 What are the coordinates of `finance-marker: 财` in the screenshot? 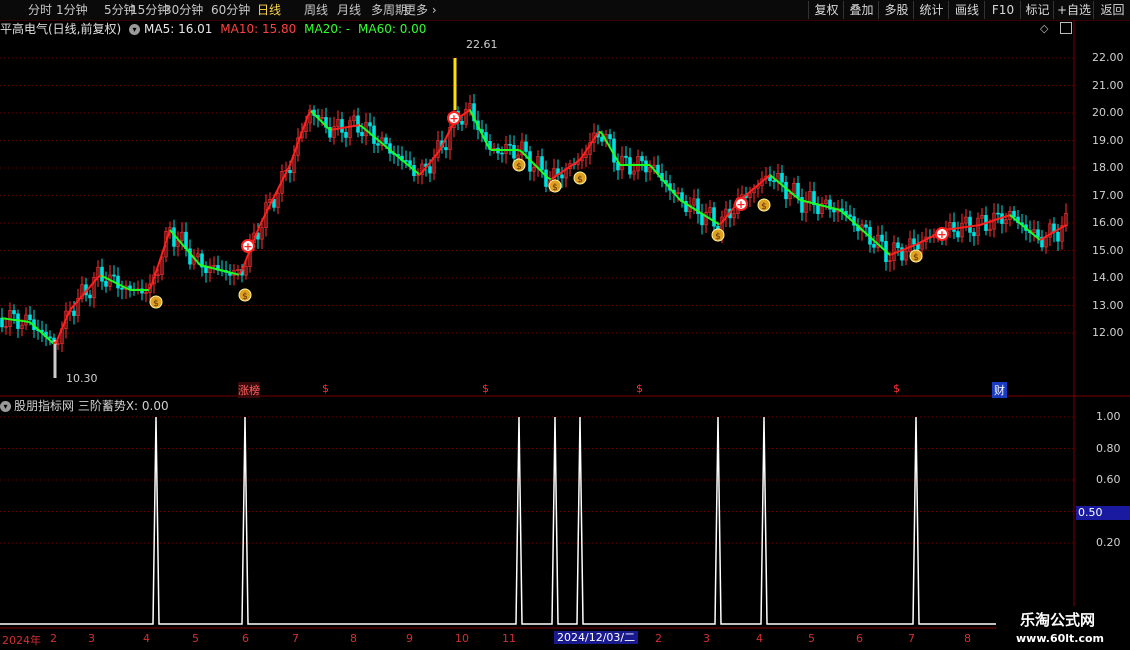 It's located at (999, 390).